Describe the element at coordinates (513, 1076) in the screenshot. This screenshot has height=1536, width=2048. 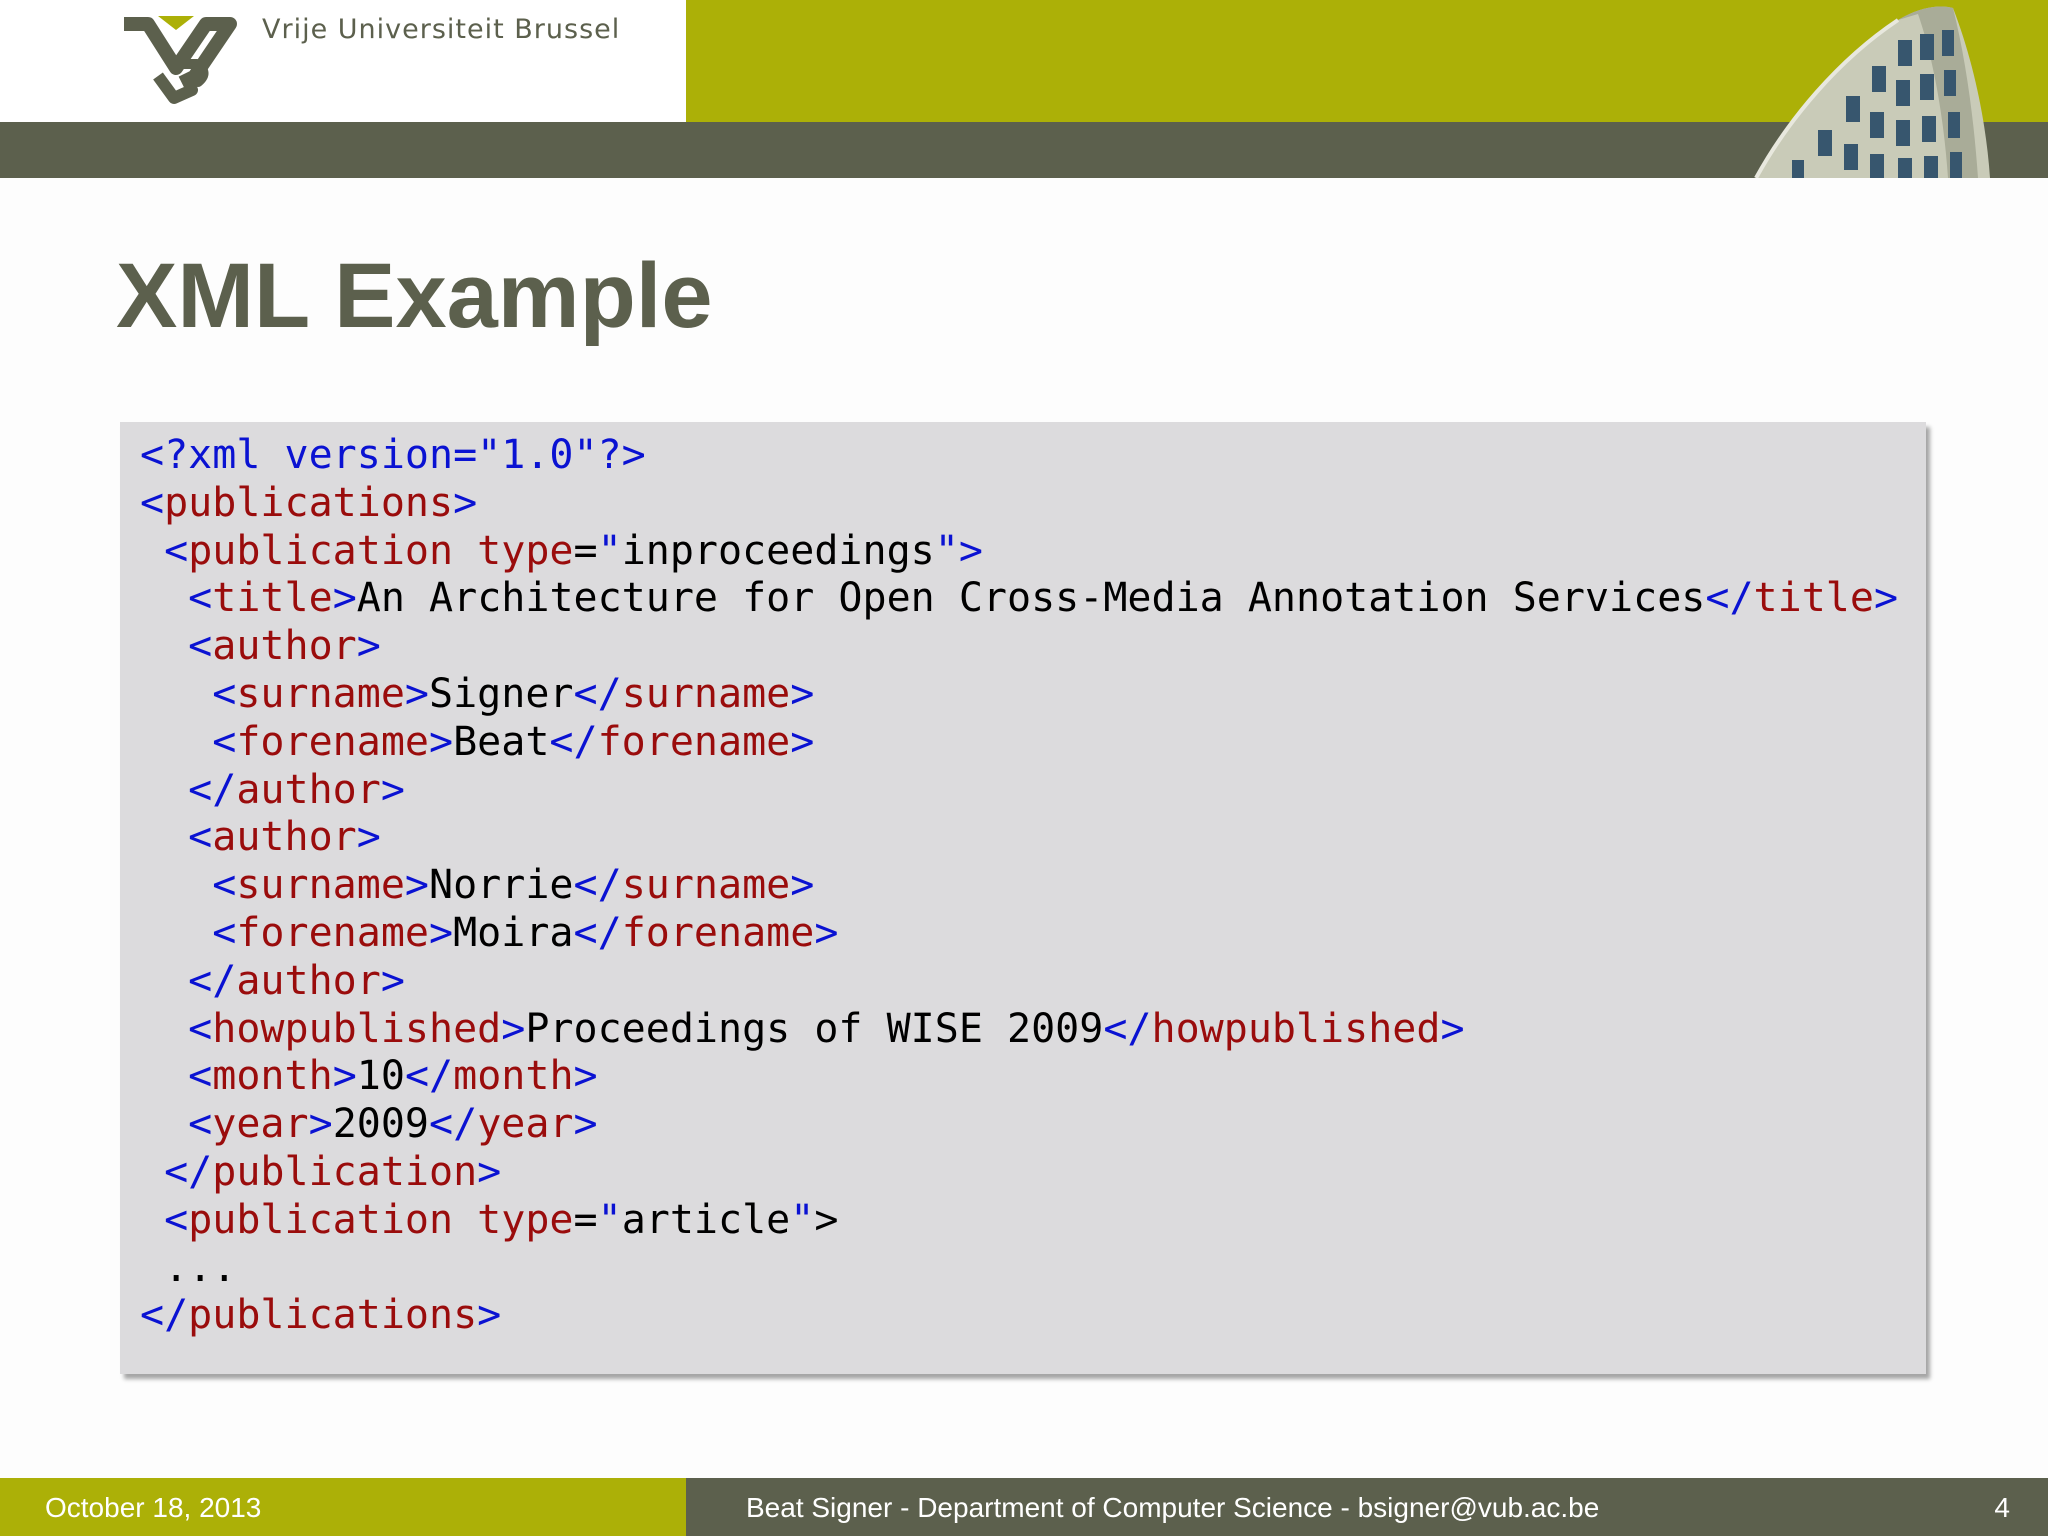
I see `code-token: month` at that location.